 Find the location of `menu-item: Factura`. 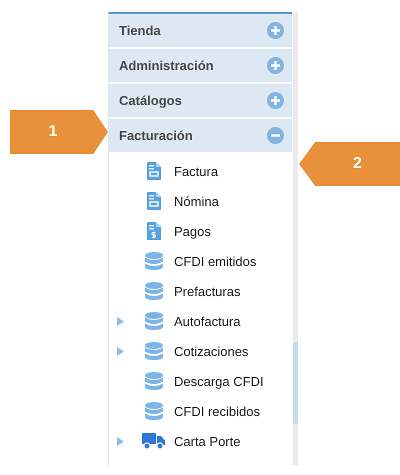

menu-item: Factura is located at coordinates (196, 171).